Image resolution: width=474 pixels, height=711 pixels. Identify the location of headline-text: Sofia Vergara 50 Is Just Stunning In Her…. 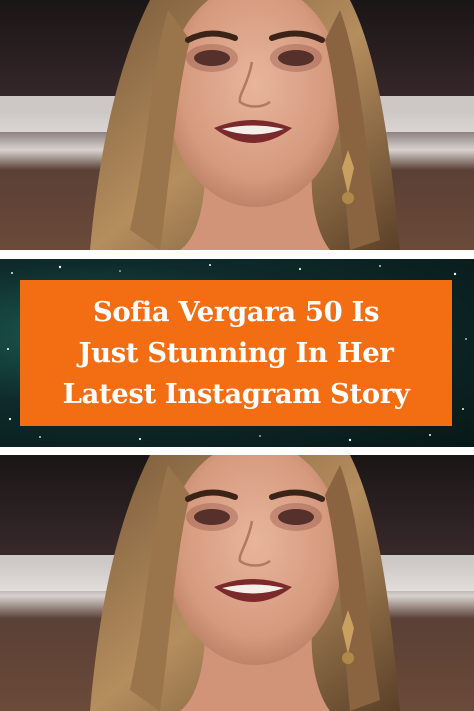
(236, 353).